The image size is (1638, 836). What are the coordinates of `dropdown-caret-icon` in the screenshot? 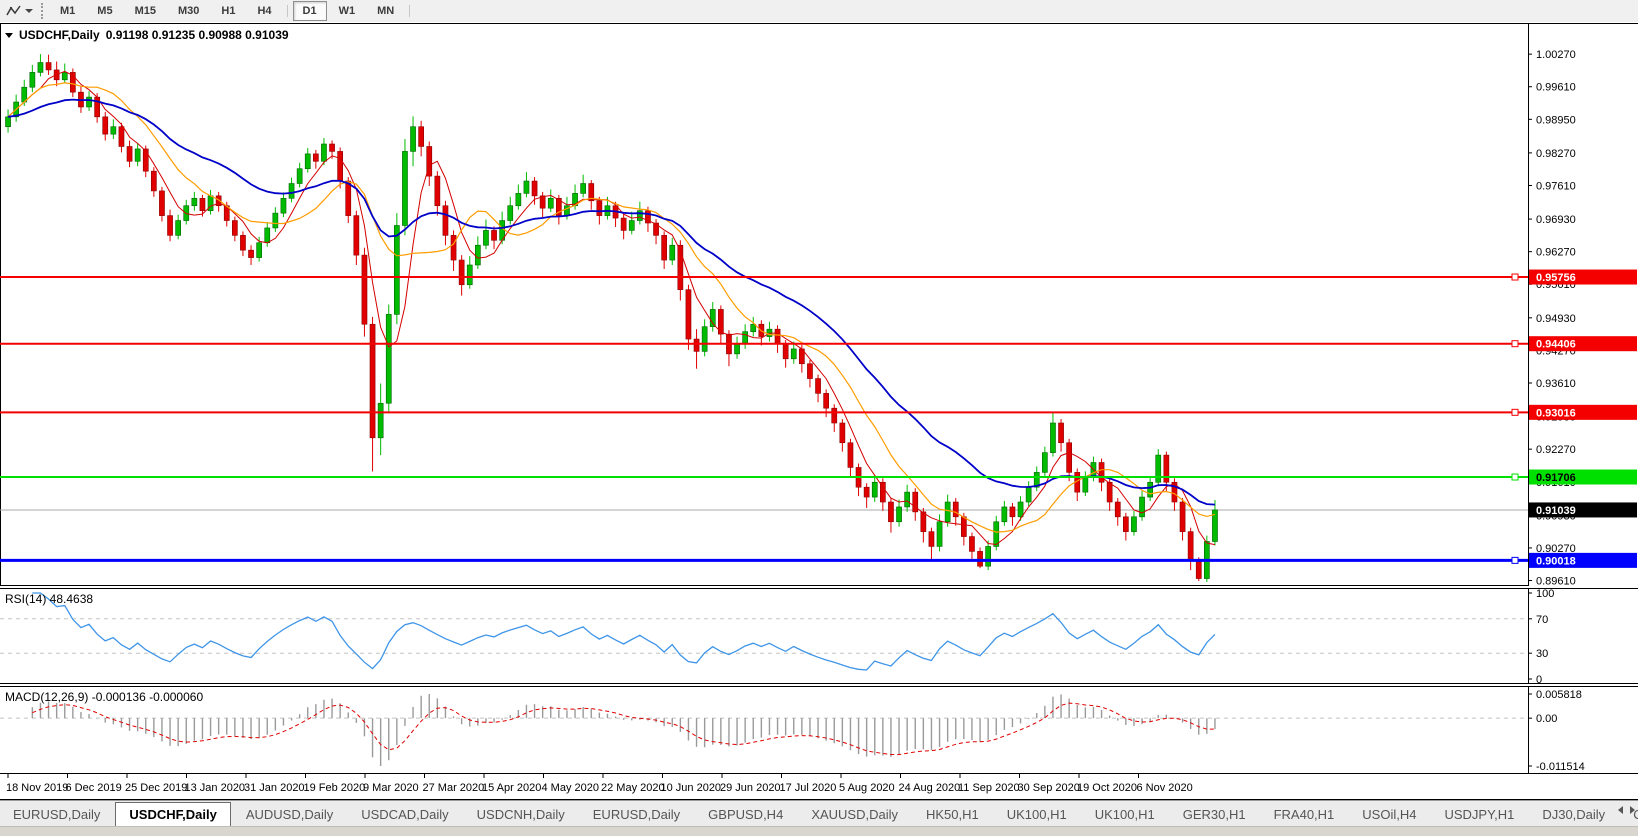 It's located at (29, 11).